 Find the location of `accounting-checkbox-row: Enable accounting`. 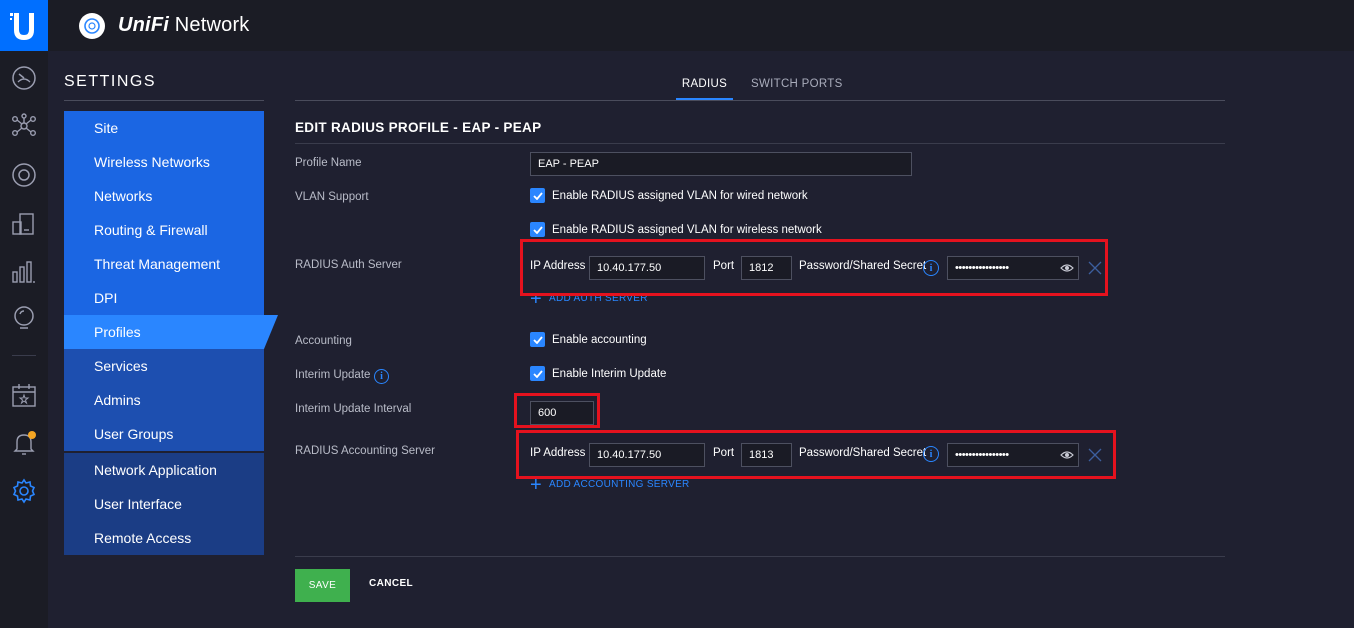

accounting-checkbox-row: Enable accounting is located at coordinates (588, 339).